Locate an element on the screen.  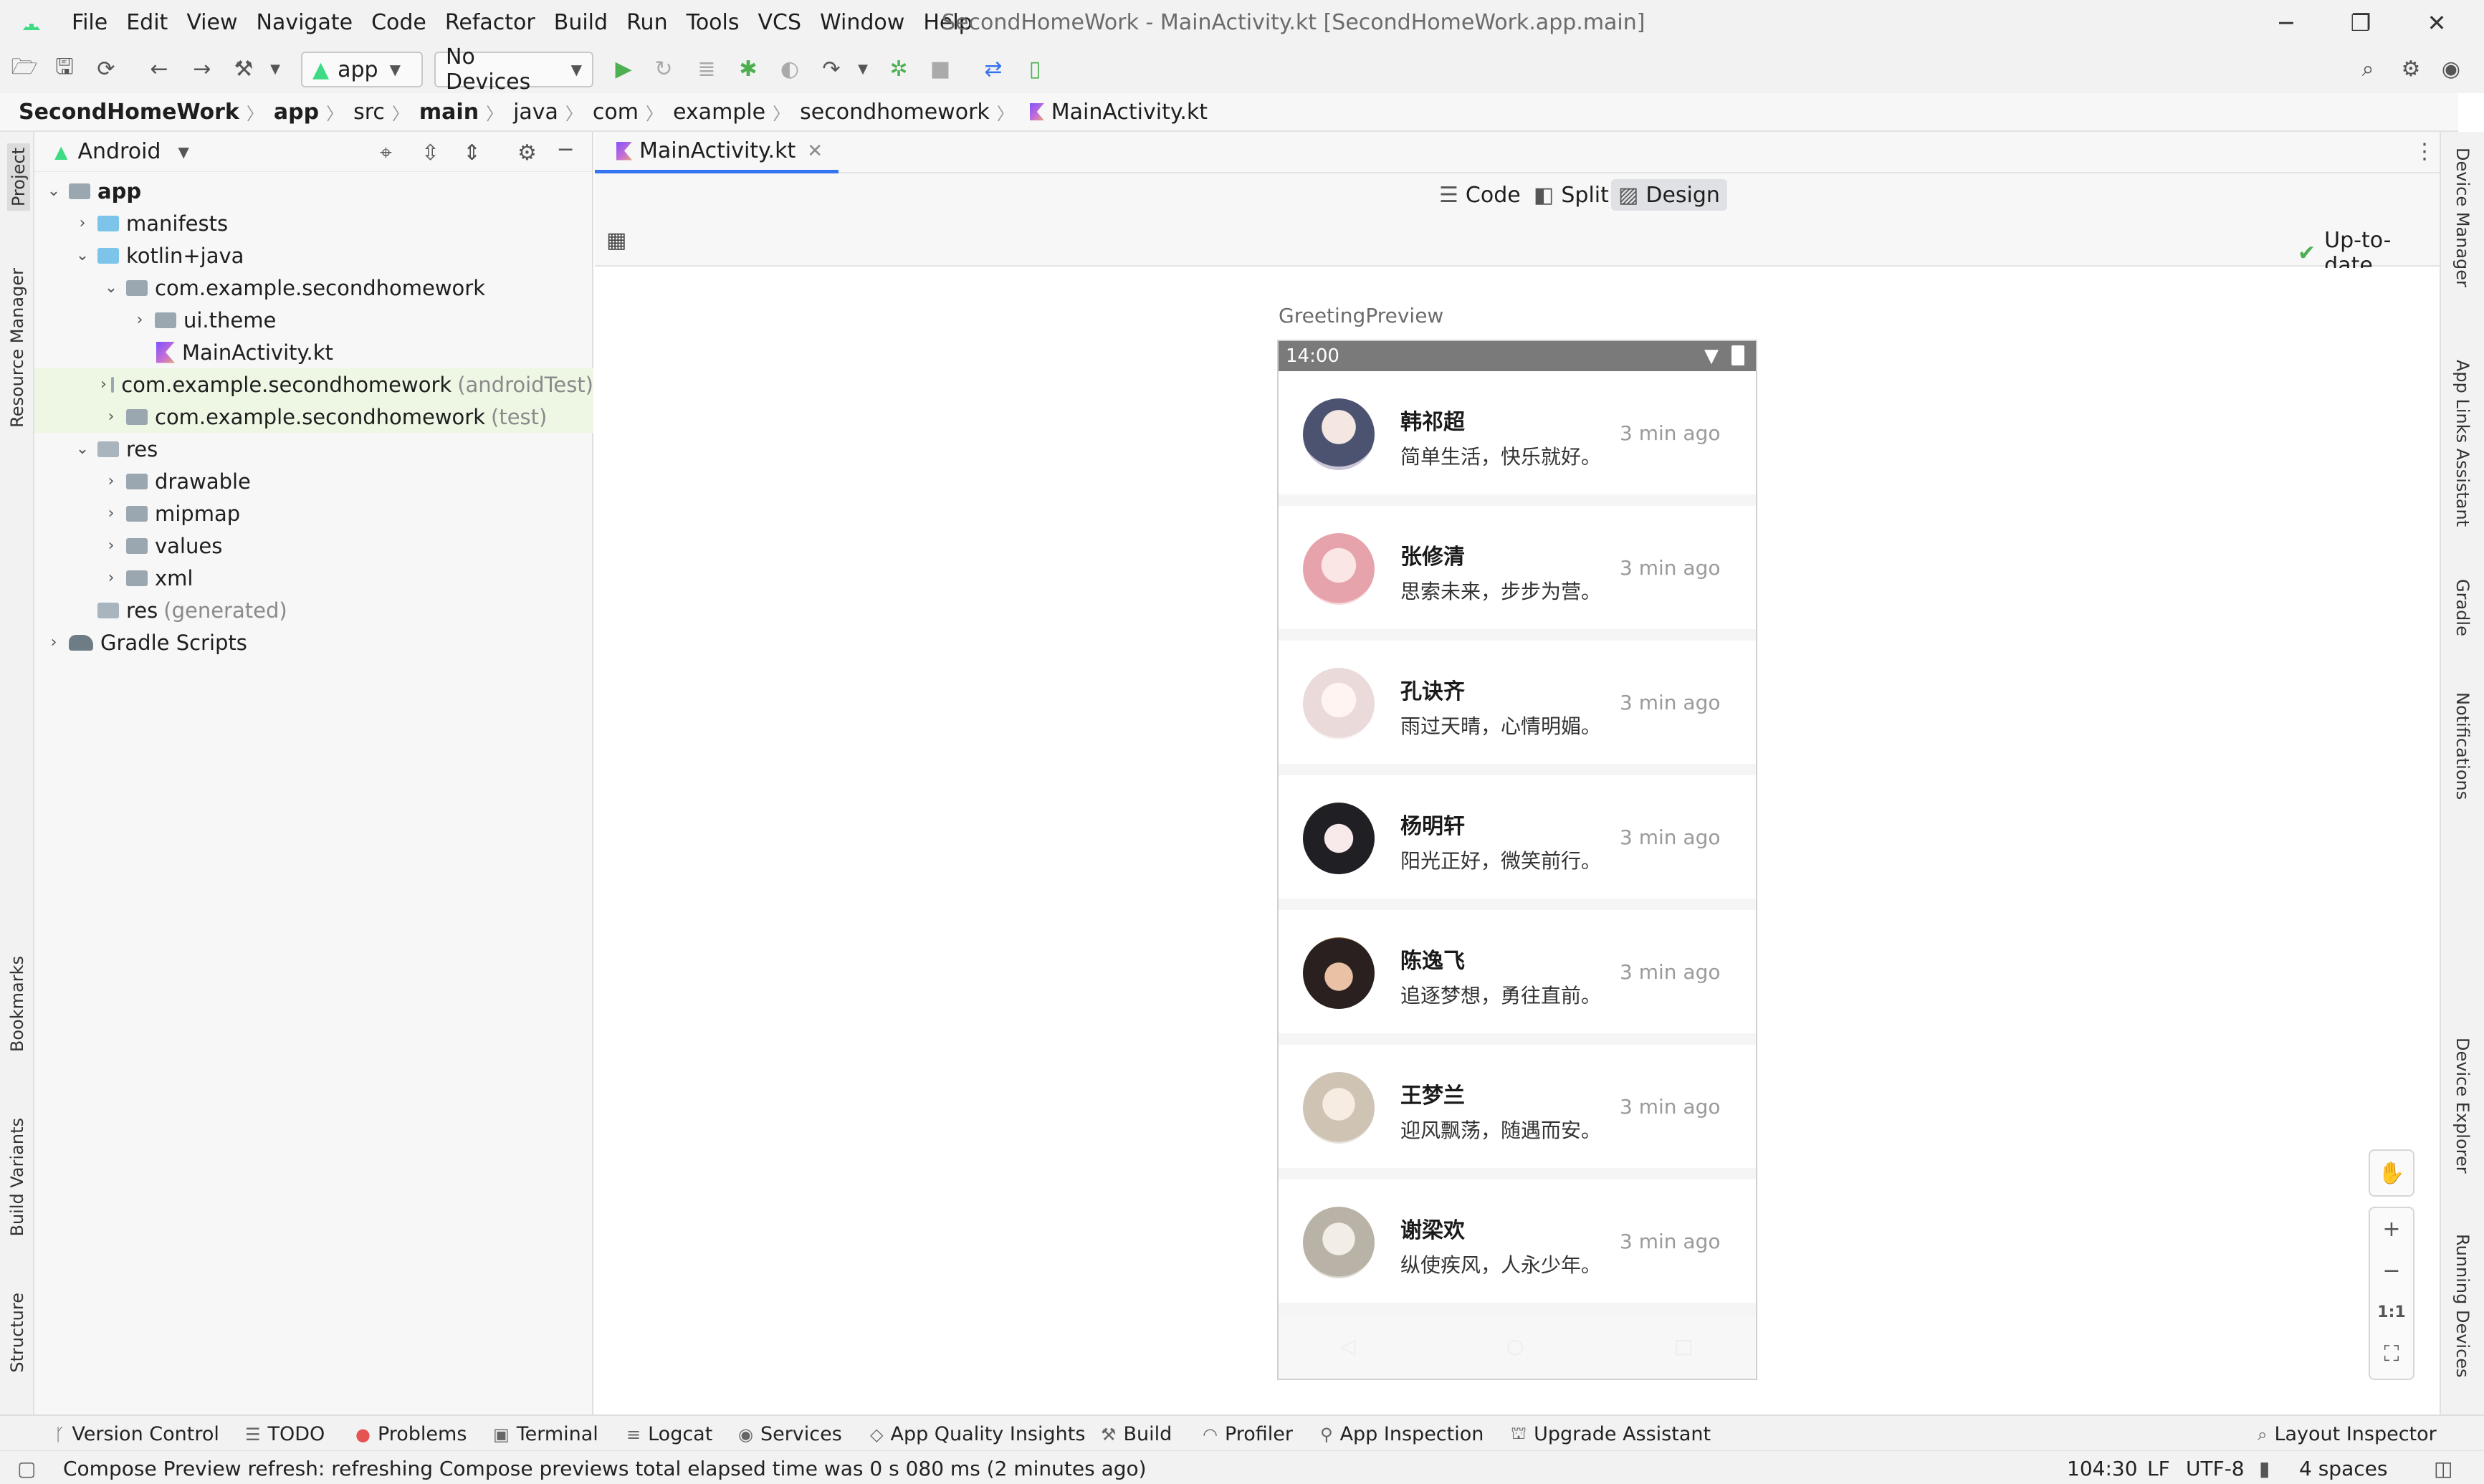
sync-icon: ⟳ is located at coordinates (106, 68).